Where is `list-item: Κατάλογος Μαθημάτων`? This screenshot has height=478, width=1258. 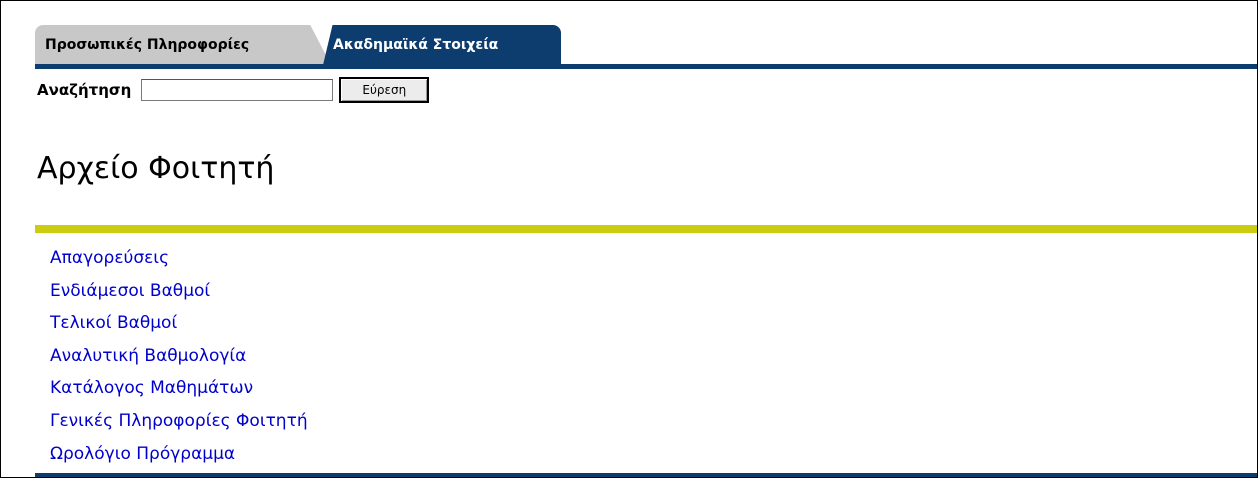
list-item: Κατάλογος Μαθημάτων is located at coordinates (179, 390).